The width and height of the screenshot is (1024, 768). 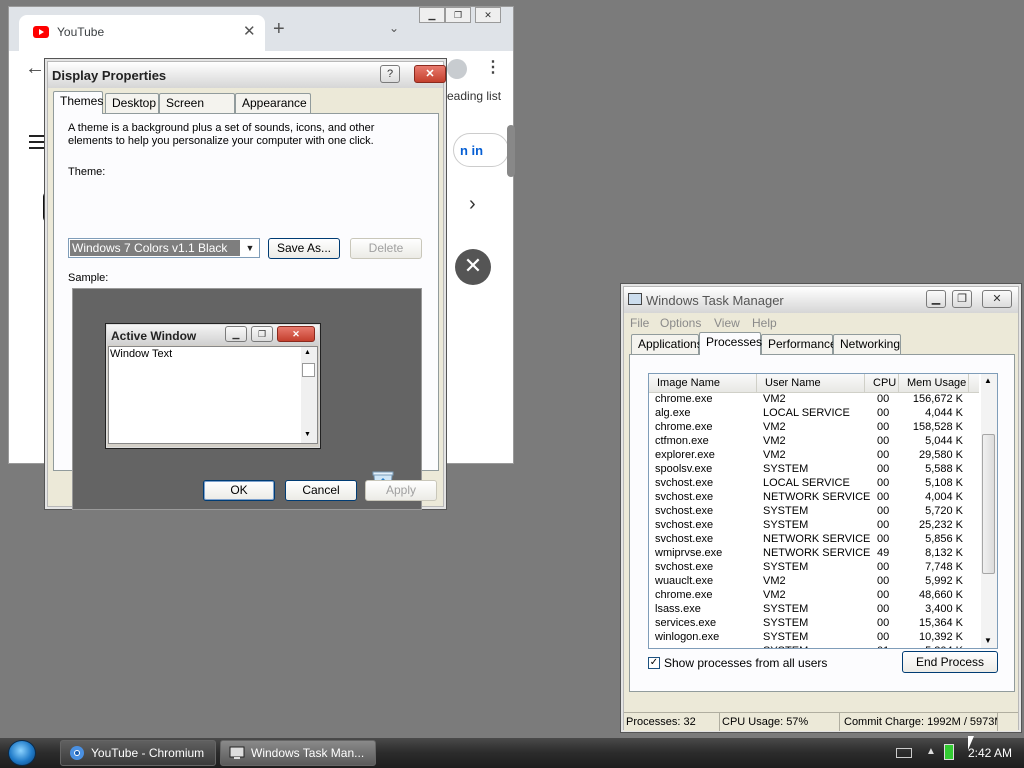 What do you see at coordinates (730, 343) in the screenshot?
I see `tab-processes: Processes` at bounding box center [730, 343].